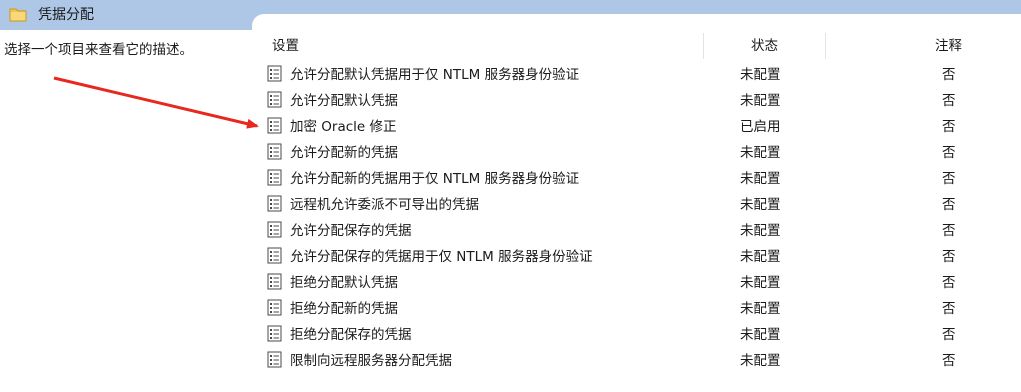 The width and height of the screenshot is (1021, 392). What do you see at coordinates (641, 177) in the screenshot?
I see `policy-row: 允许分配新的凭据用于仅 NTLM 服务器身份验证 未配置 否` at bounding box center [641, 177].